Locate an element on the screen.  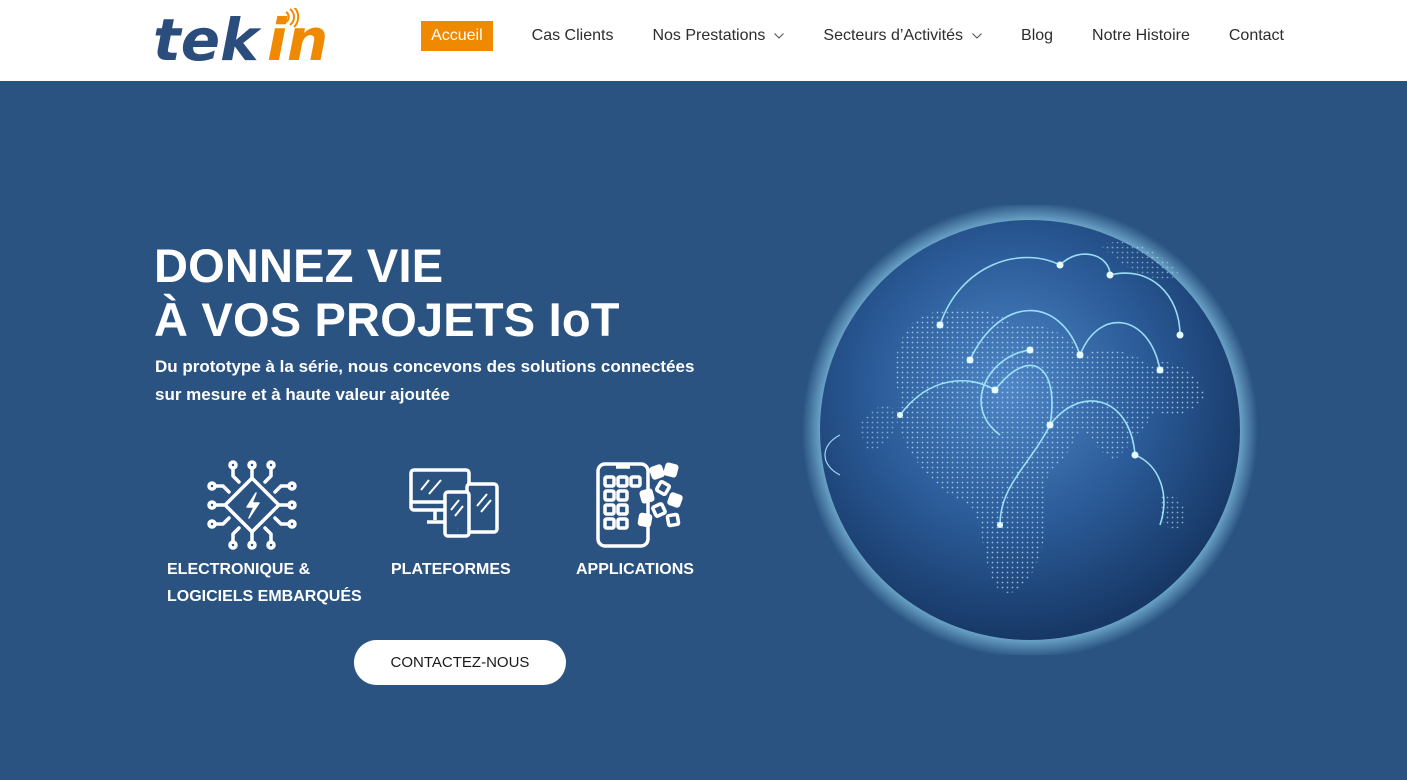
svg-text: tek is located at coordinates (207, 37).